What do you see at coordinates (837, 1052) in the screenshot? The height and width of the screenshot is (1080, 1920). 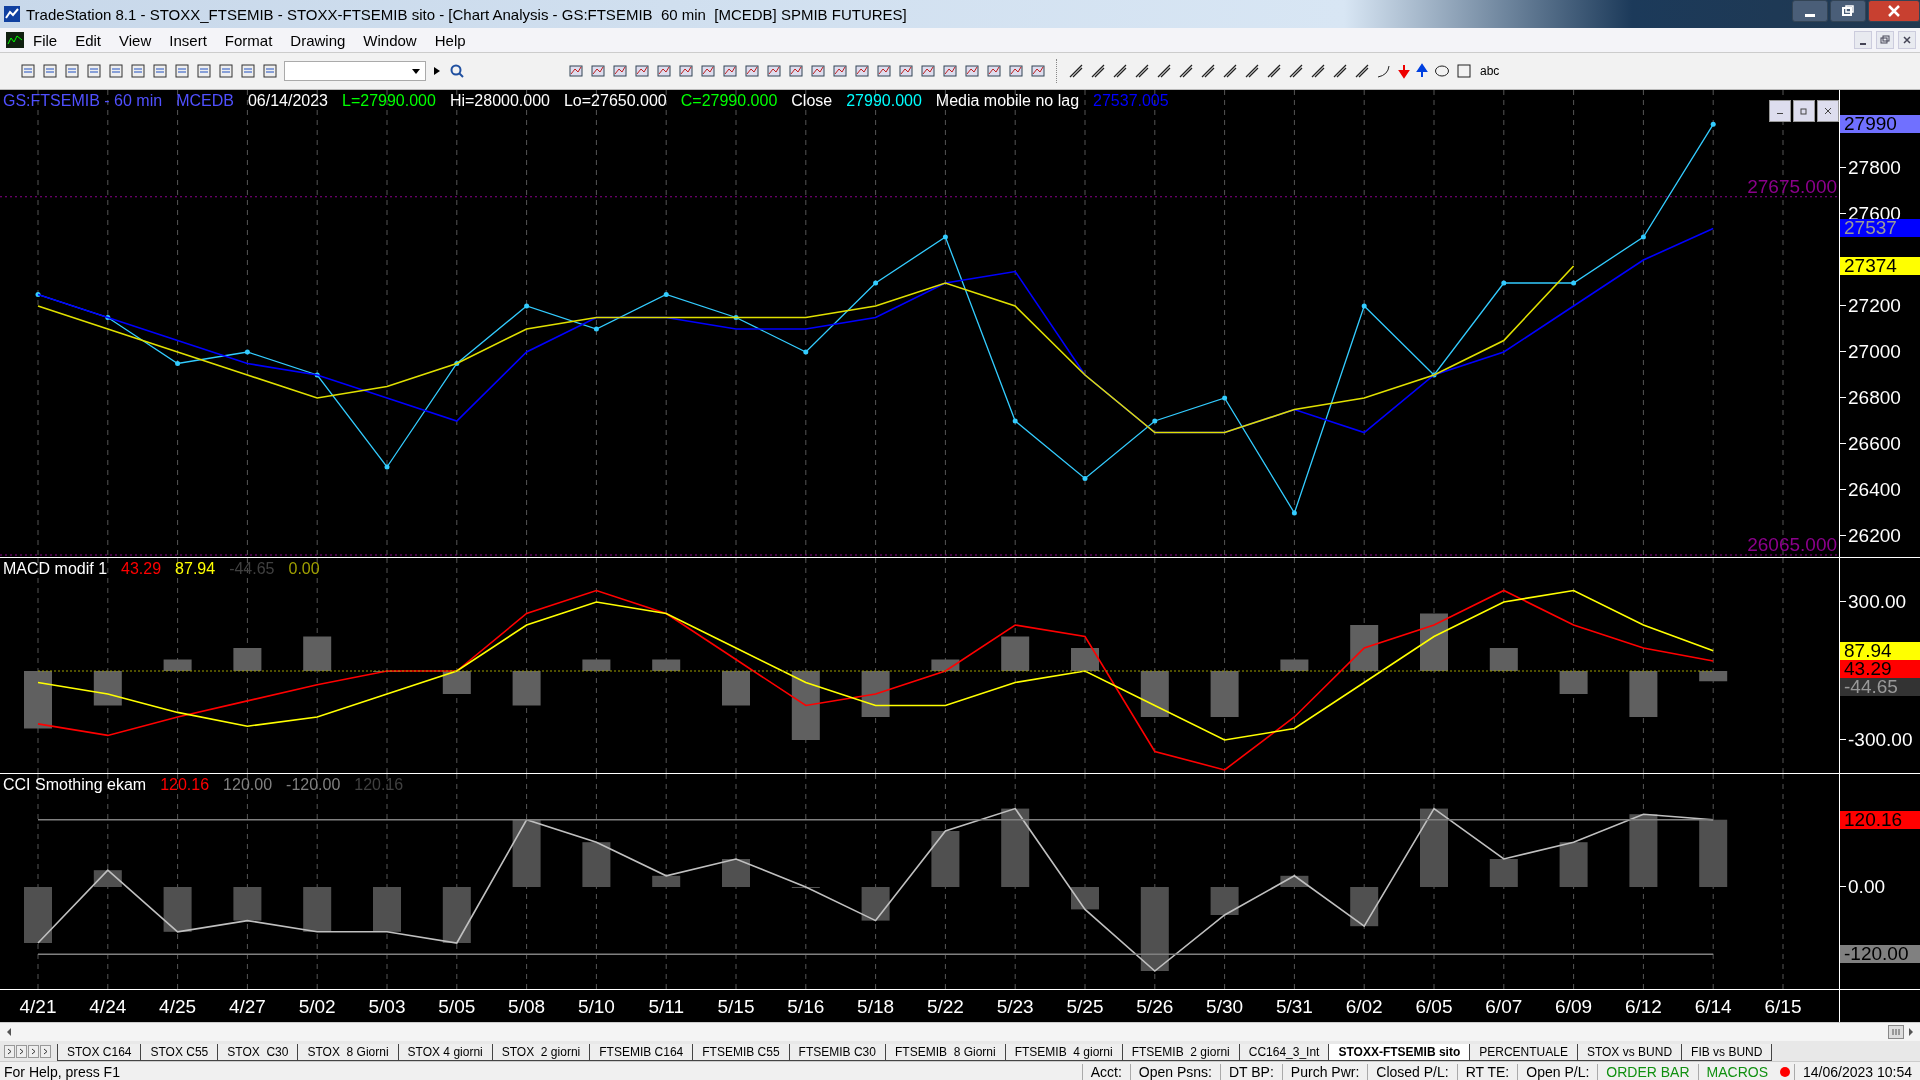 I see `sheet-tab: FTSEMIB C30` at bounding box center [837, 1052].